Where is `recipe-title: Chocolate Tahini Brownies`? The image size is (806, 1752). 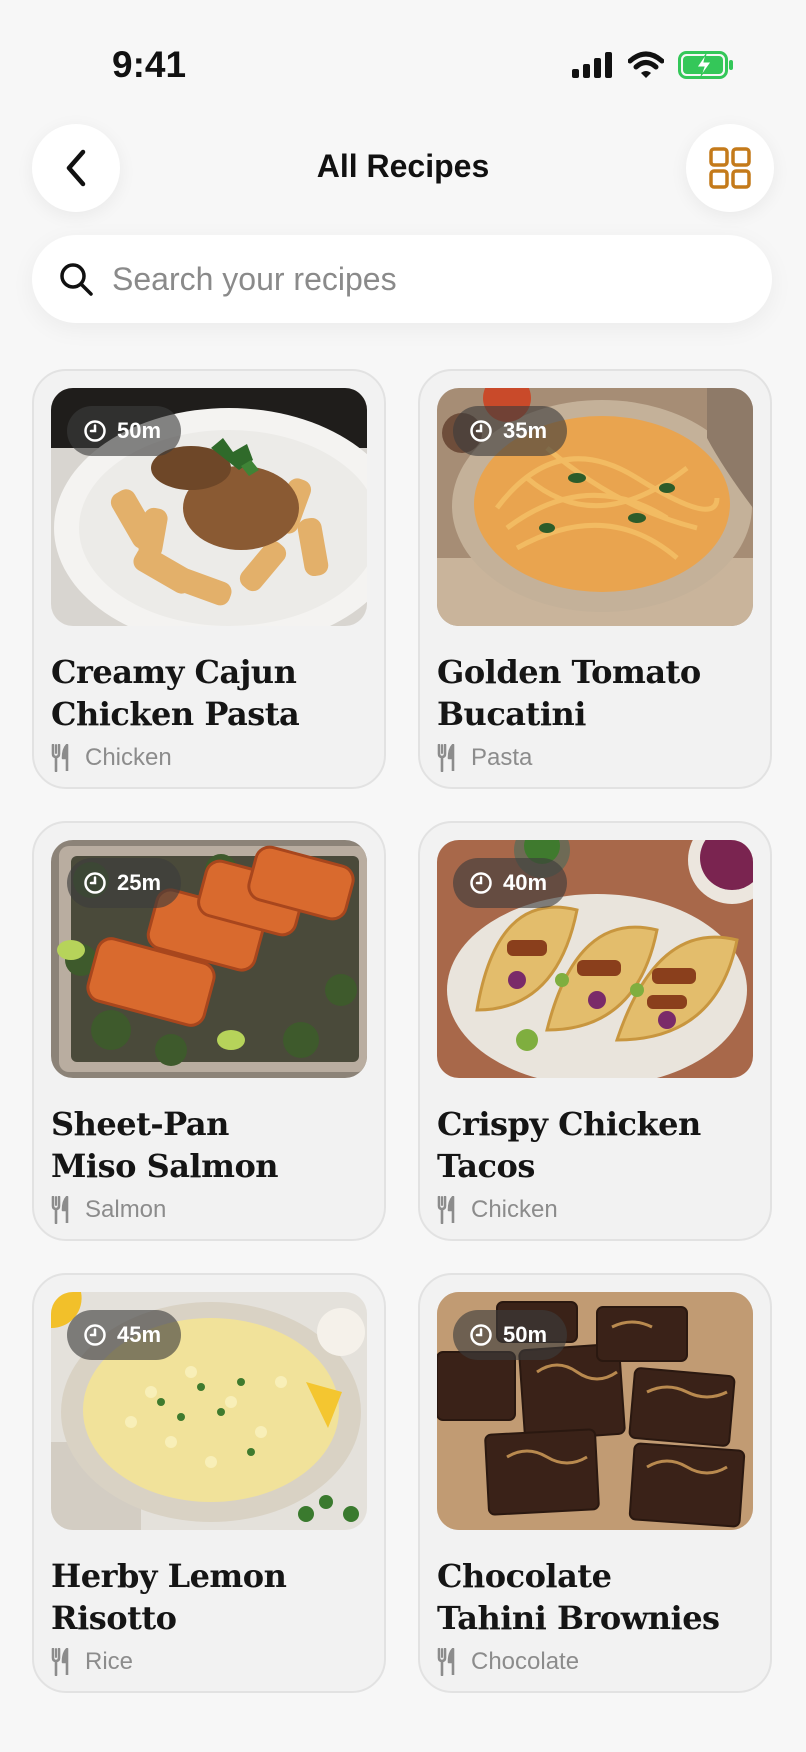 recipe-title: Chocolate Tahini Brownies is located at coordinates (597, 1597).